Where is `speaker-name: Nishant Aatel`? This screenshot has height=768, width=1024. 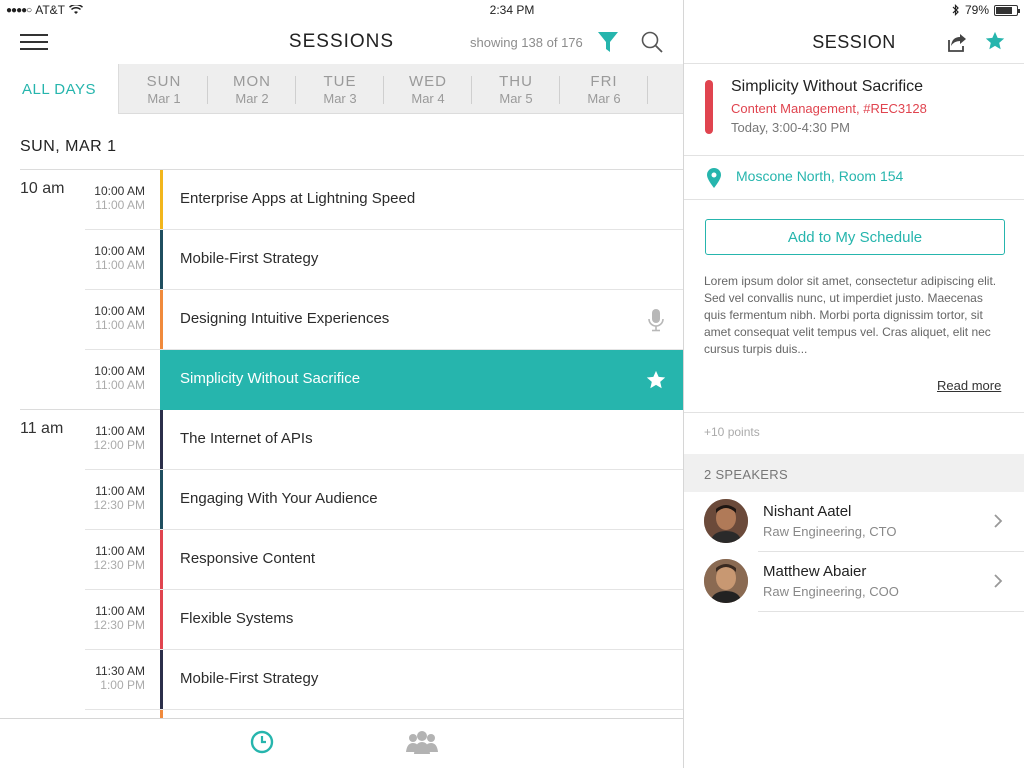
speaker-name: Nishant Aatel is located at coordinates (807, 511).